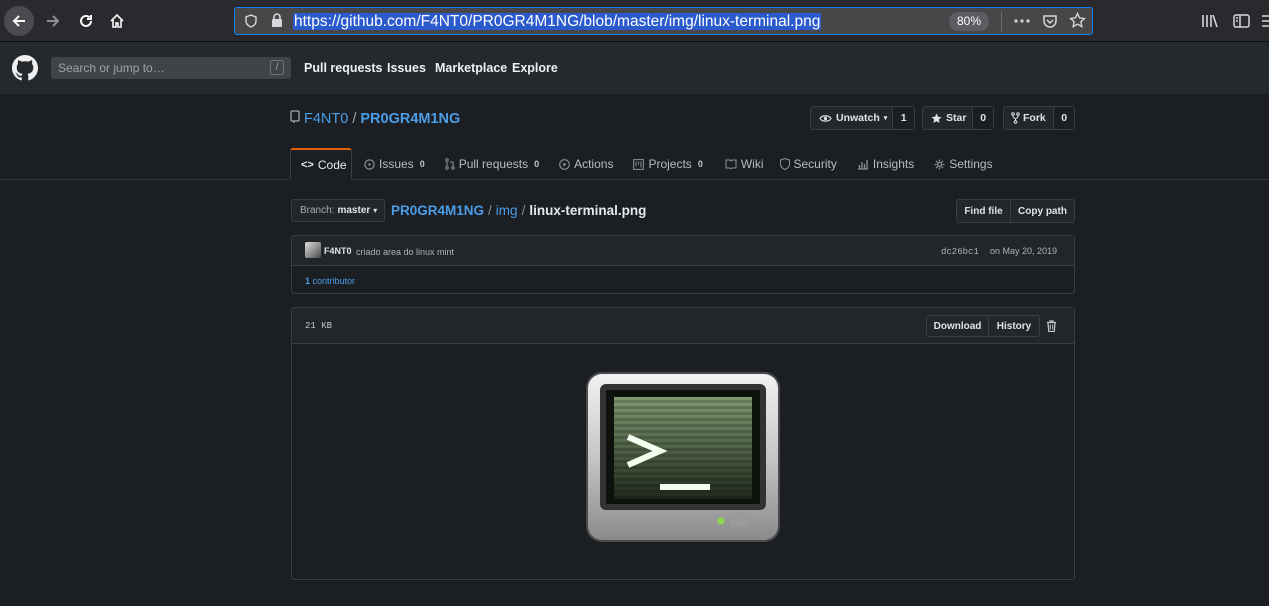  What do you see at coordinates (1043, 211) in the screenshot?
I see `copy-path-button: Copy path` at bounding box center [1043, 211].